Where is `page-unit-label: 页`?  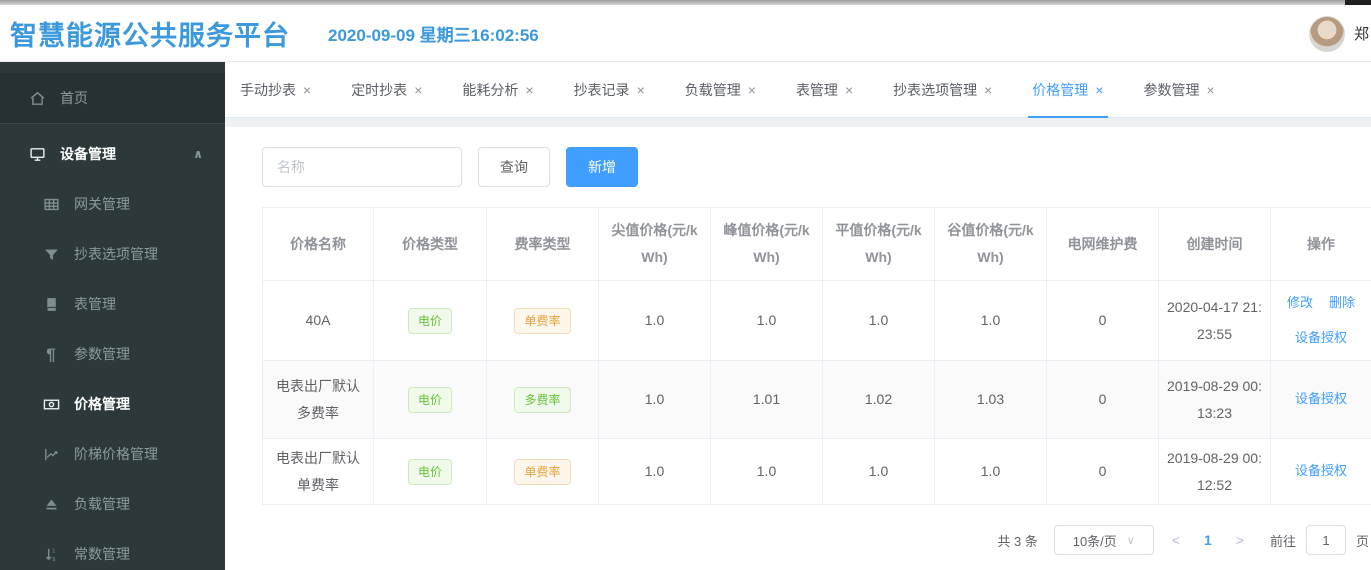
page-unit-label: 页 is located at coordinates (1362, 541).